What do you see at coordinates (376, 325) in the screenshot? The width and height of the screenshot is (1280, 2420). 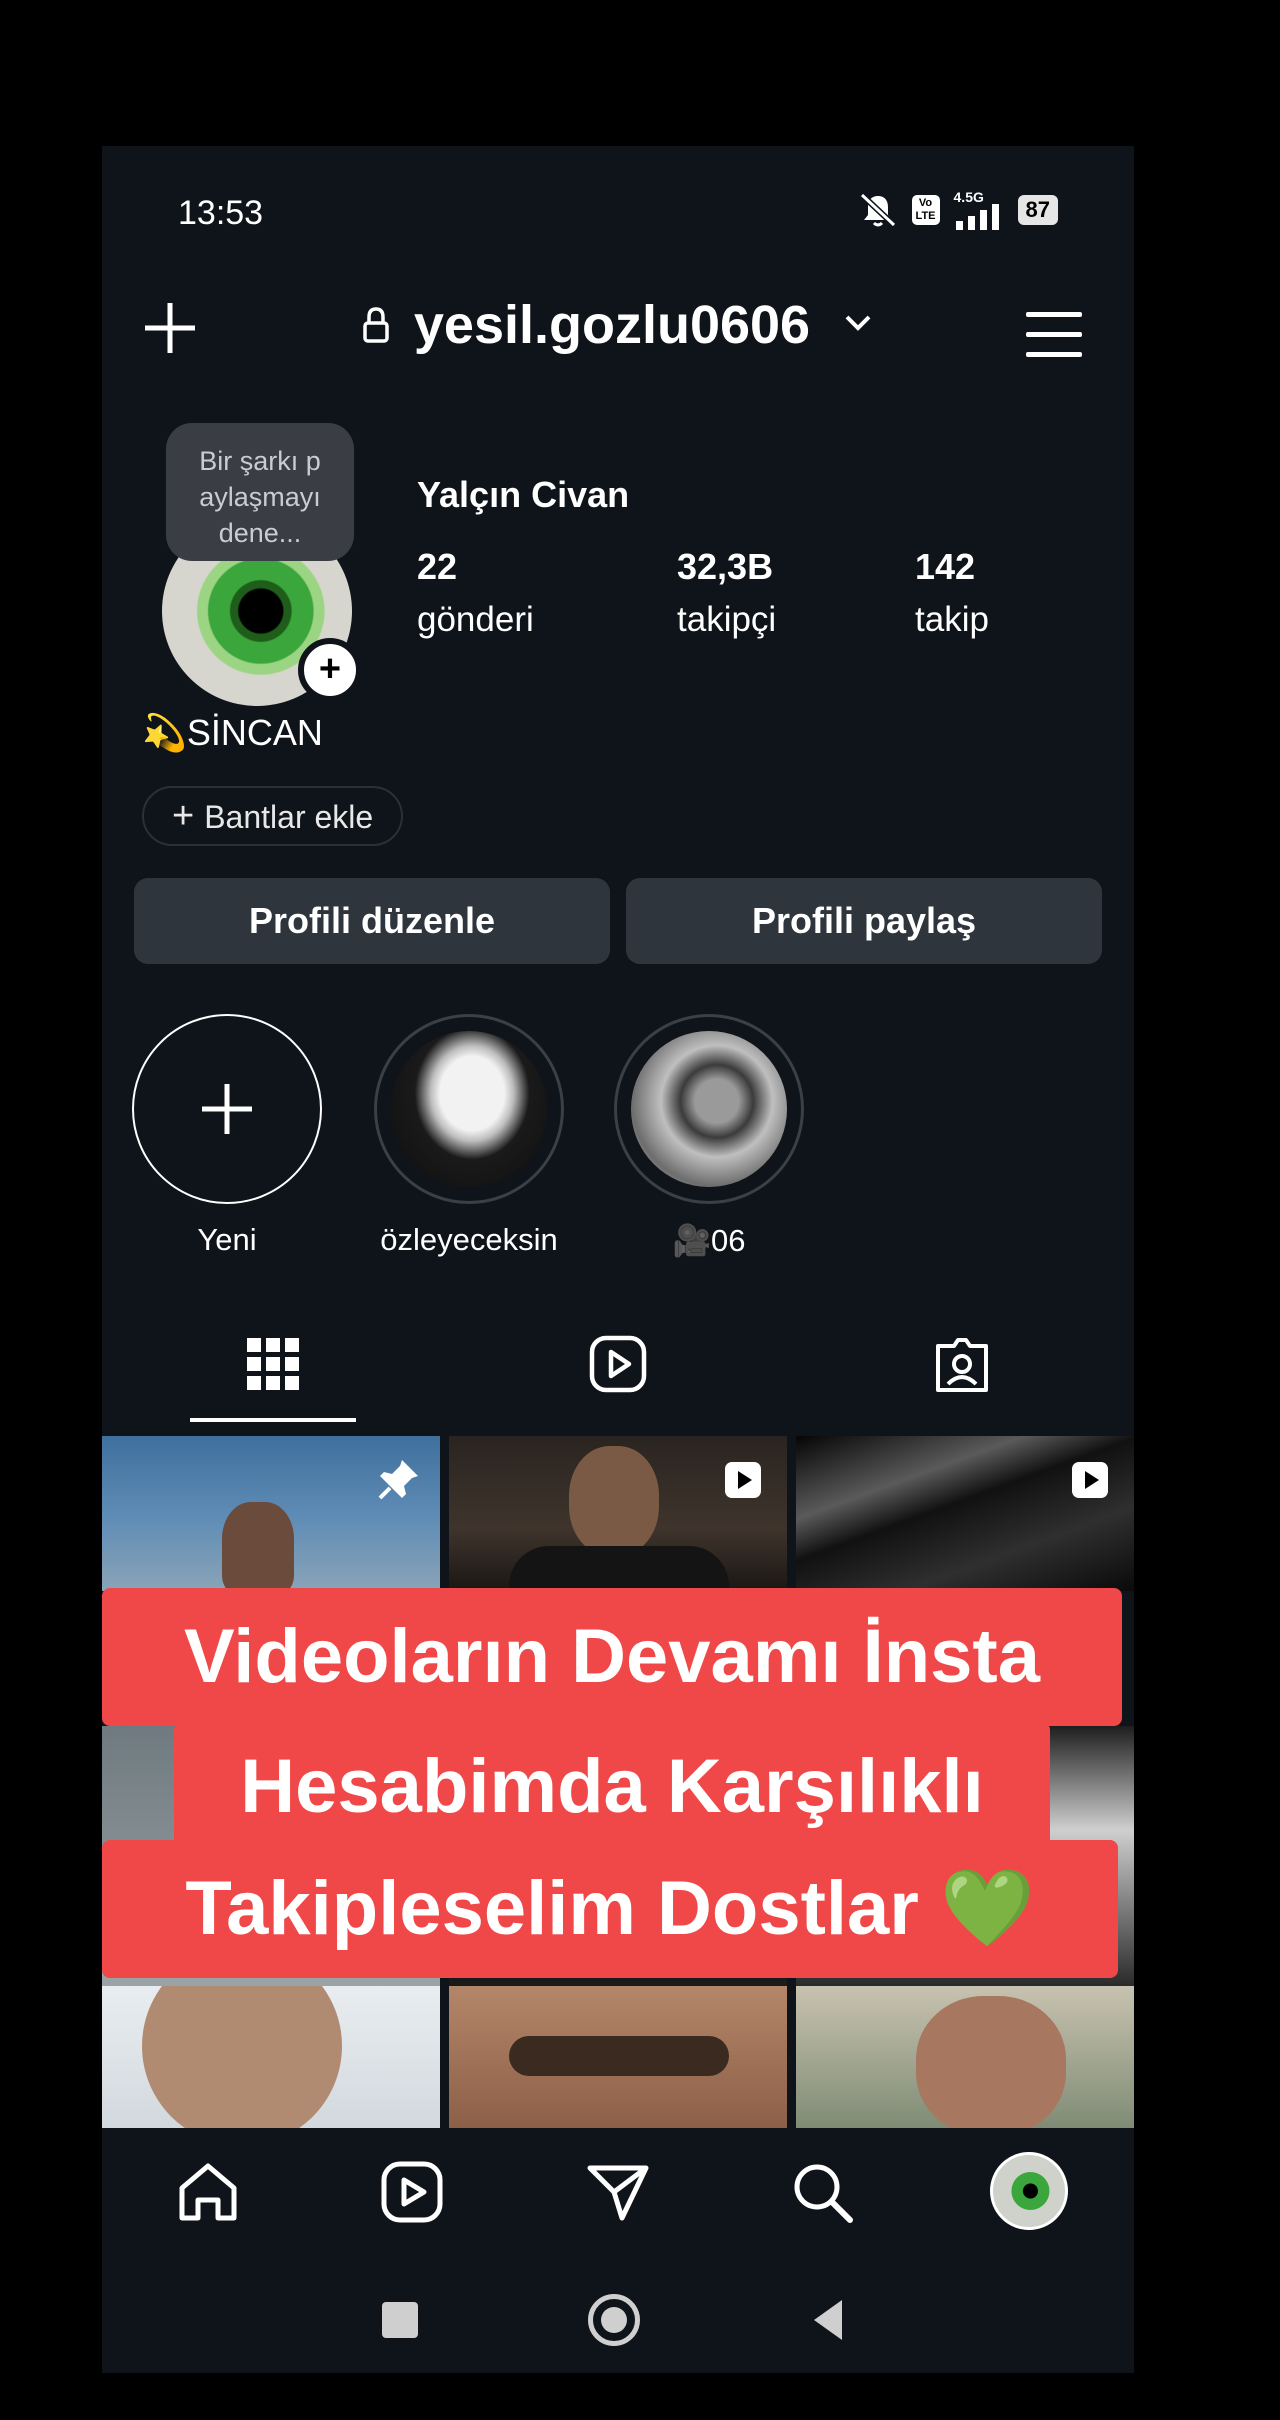 I see `lock-icon` at bounding box center [376, 325].